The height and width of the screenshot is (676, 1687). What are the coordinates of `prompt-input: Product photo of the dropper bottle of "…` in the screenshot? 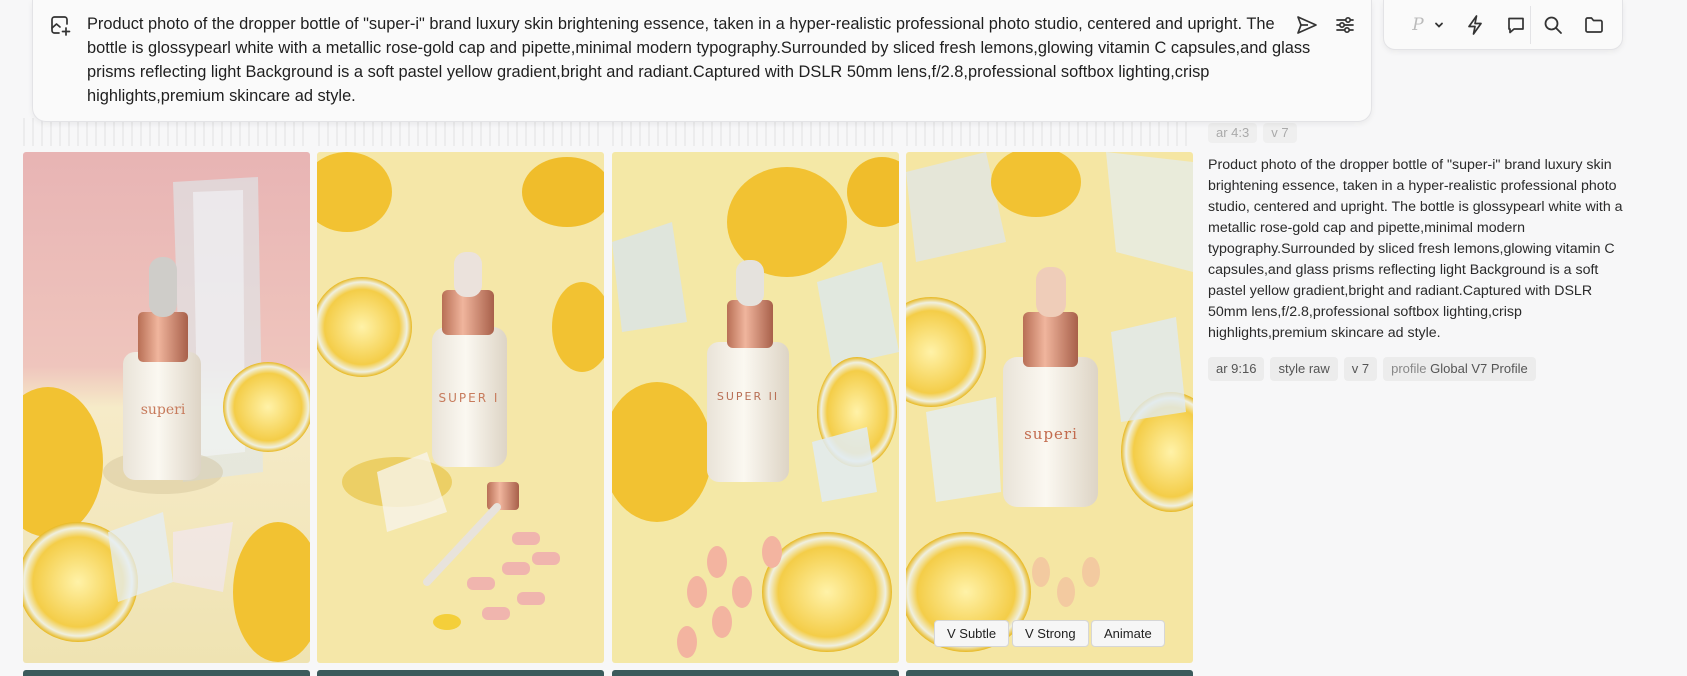 It's located at (702, 60).